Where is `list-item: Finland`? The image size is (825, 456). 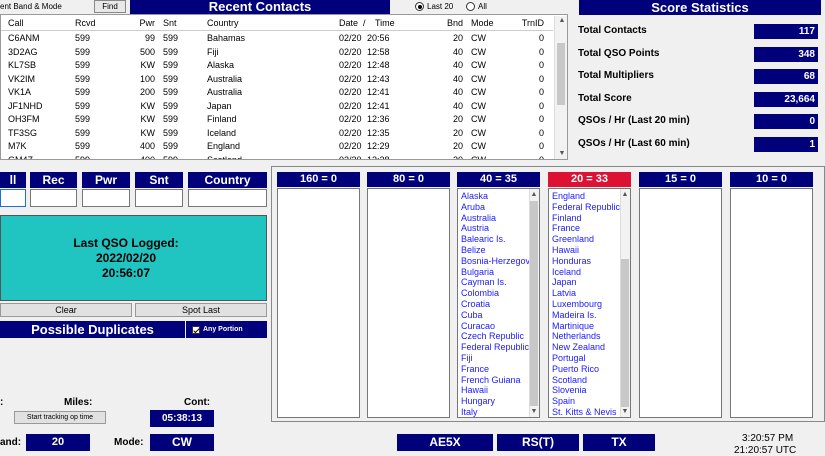 list-item: Finland is located at coordinates (586, 218).